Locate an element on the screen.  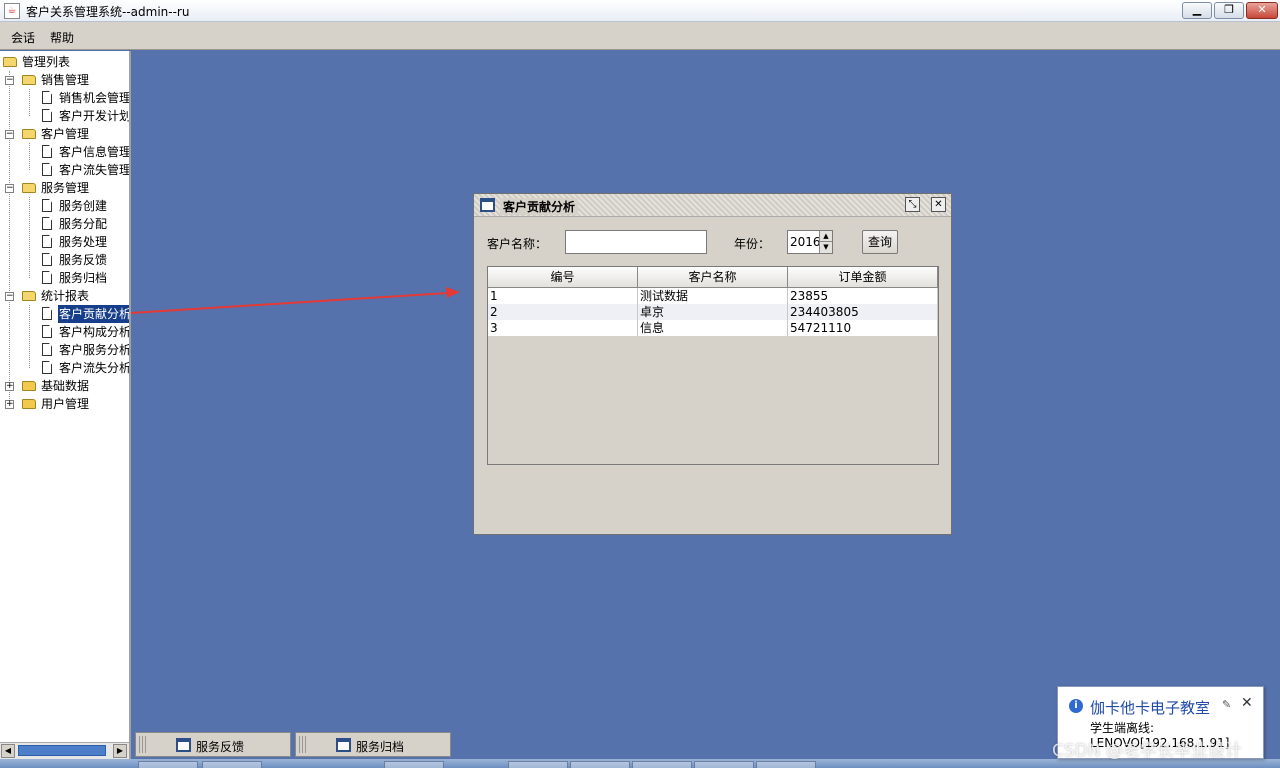
scroll-left-icon: ◀ is located at coordinates (8, 751).